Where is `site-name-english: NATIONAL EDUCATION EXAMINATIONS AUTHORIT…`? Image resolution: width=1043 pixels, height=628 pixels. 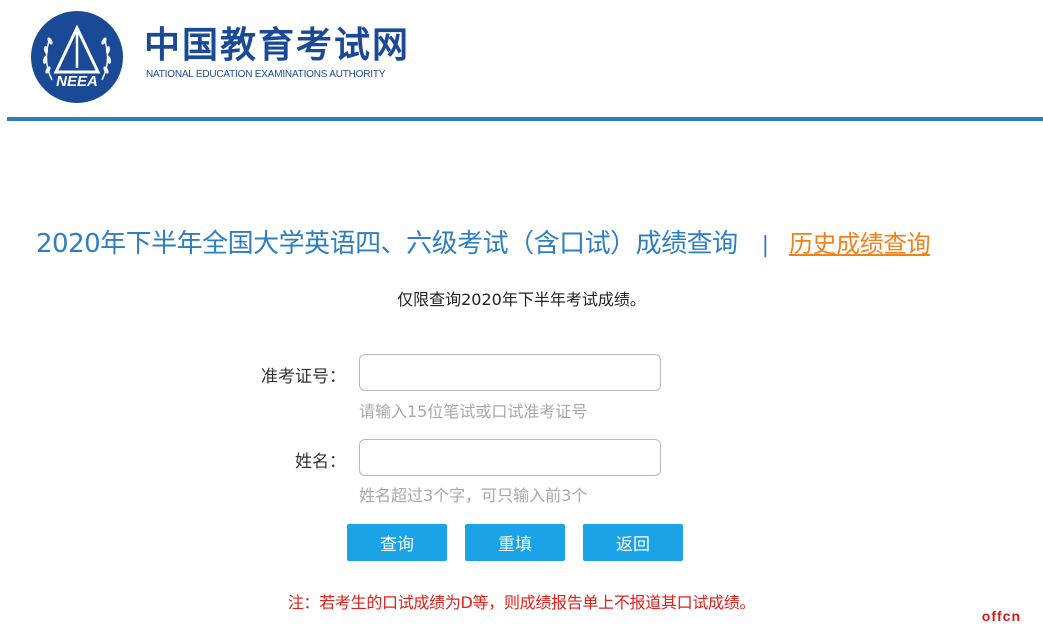
site-name-english: NATIONAL EDUCATION EXAMINATIONS AUTHORIT… is located at coordinates (266, 74).